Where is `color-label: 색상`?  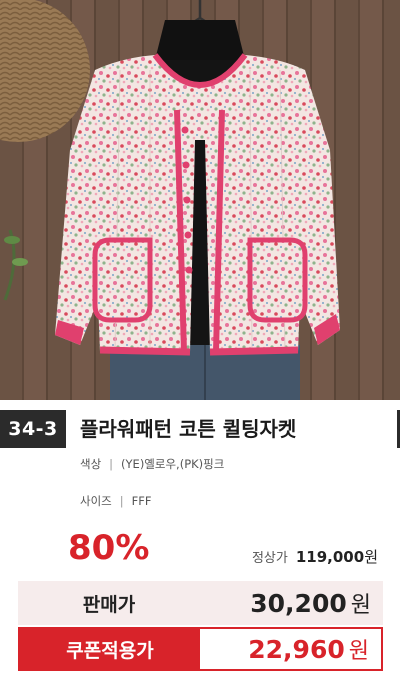
color-label: 색상 is located at coordinates (91, 464).